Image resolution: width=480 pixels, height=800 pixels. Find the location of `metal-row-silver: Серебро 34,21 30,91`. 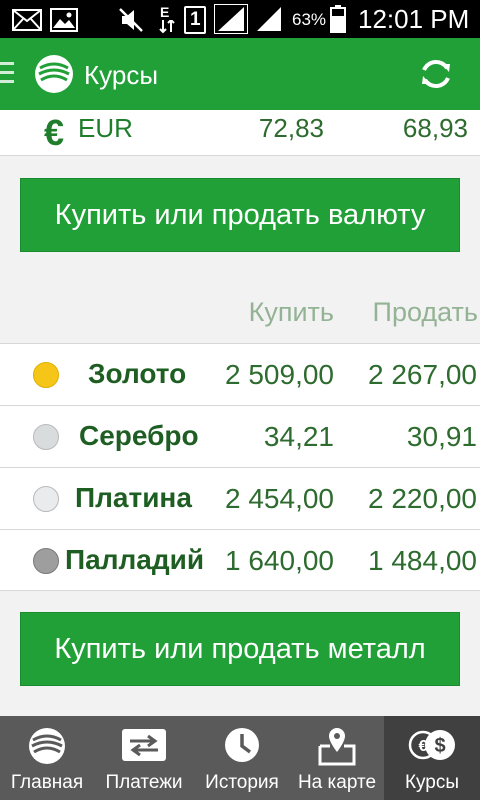

metal-row-silver: Серебро 34,21 30,91 is located at coordinates (240, 436).